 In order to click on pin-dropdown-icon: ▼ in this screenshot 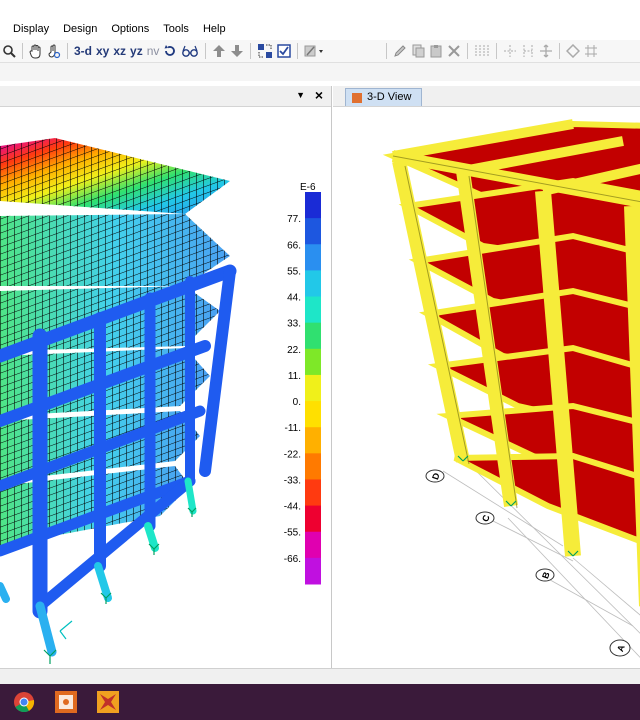, I will do `click(300, 95)`.